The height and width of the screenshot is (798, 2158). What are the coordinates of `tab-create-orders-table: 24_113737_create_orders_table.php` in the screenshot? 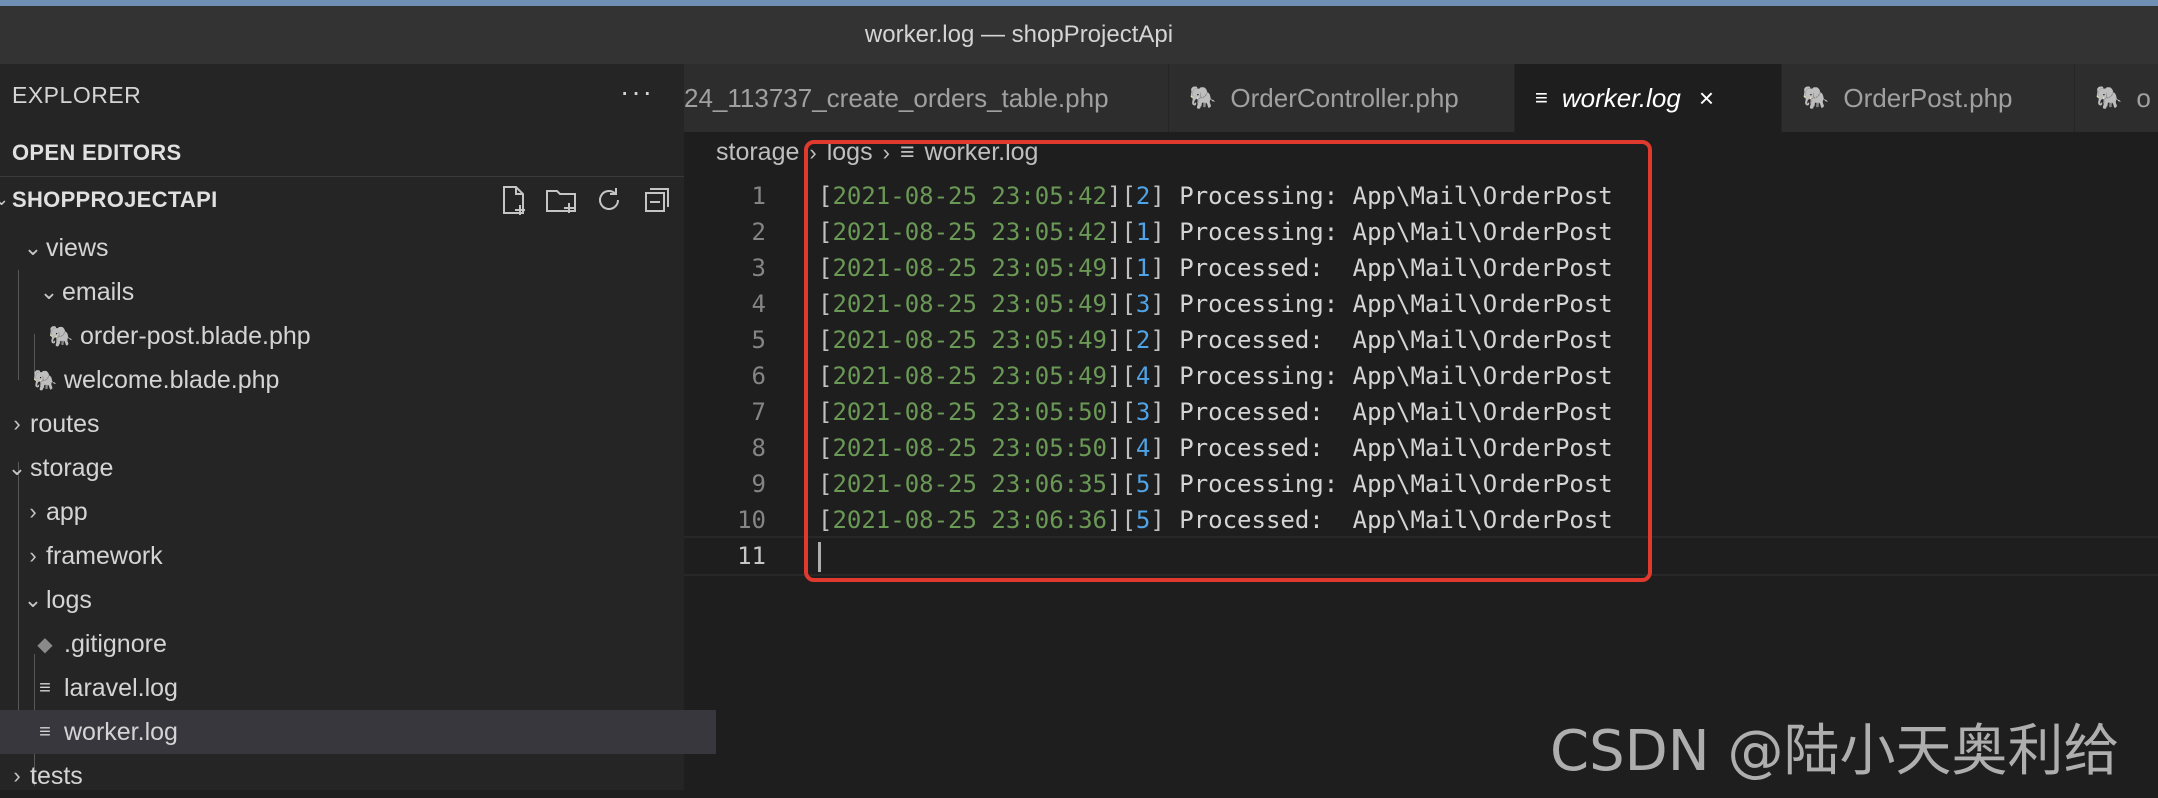 It's located at (926, 98).